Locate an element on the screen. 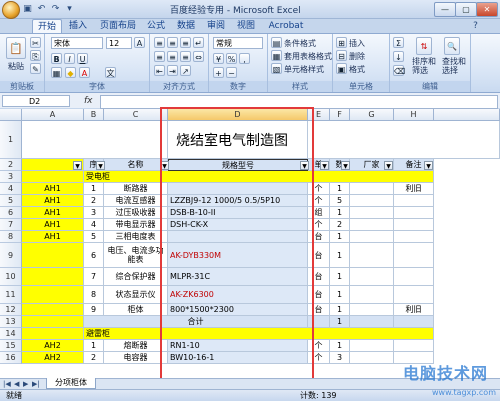 Image resolution: width=500 pixels, height=401 pixels. spec-model-cell: 800*1500*2300 is located at coordinates (238, 310).